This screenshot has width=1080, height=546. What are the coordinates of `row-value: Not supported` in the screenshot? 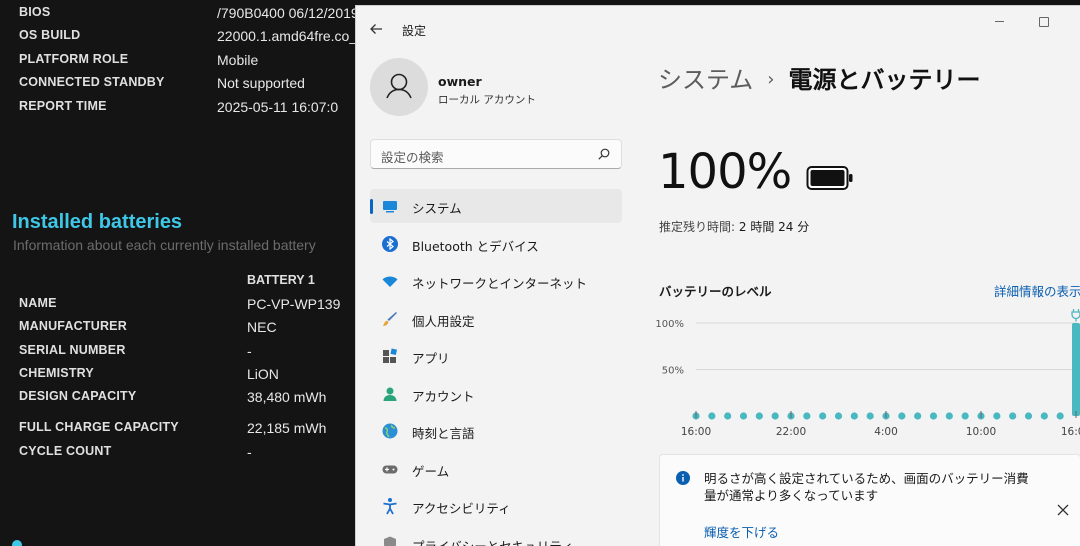 It's located at (261, 83).